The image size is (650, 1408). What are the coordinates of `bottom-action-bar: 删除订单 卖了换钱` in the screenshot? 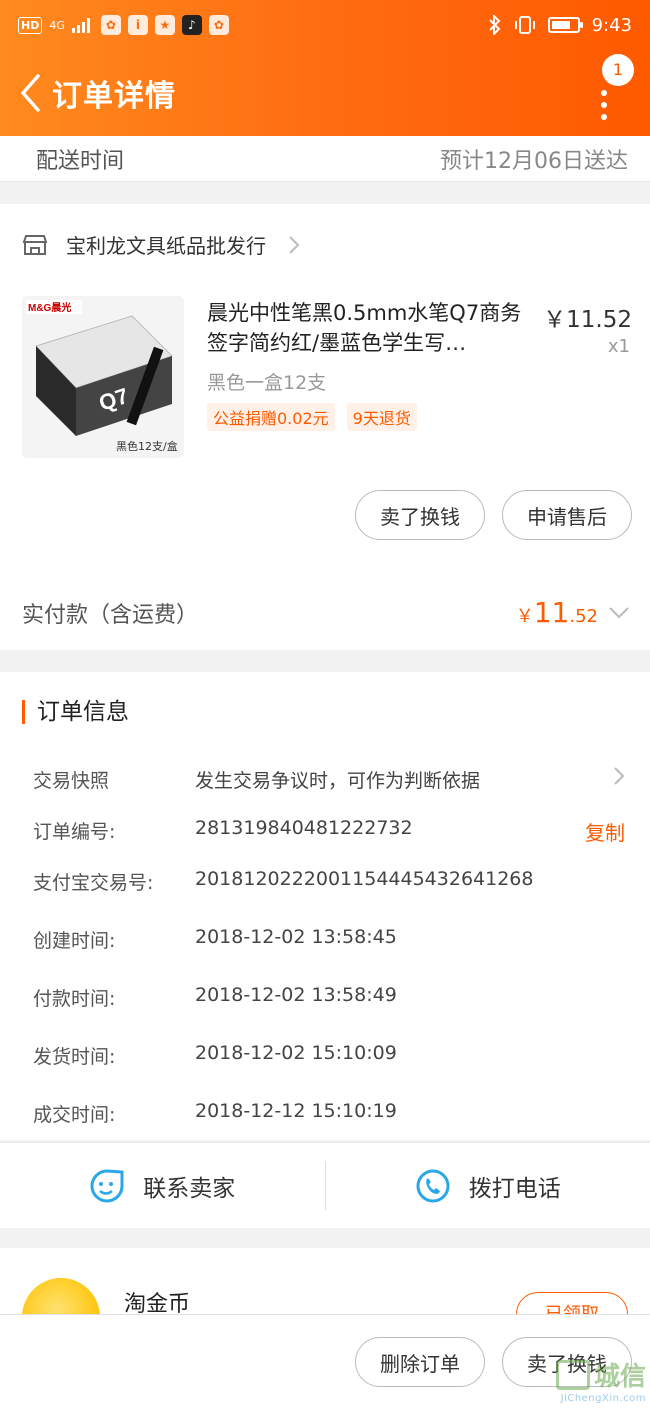 It's located at (325, 1361).